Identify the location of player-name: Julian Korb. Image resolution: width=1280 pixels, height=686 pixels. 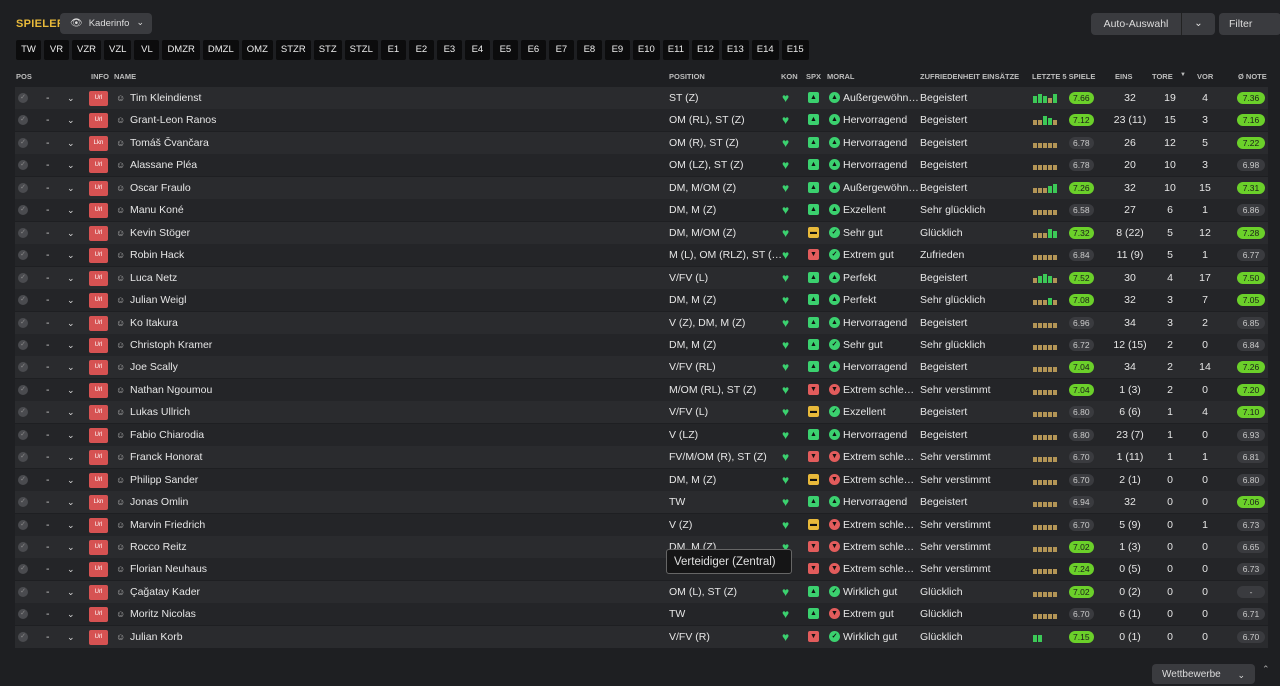
(156, 637).